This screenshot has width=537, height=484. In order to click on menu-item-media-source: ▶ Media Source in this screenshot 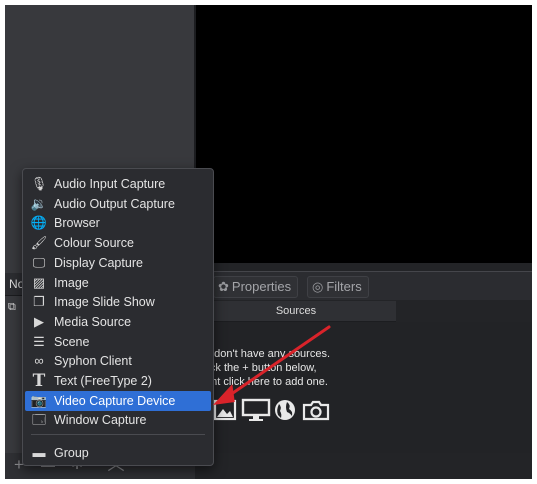, I will do `click(118, 322)`.